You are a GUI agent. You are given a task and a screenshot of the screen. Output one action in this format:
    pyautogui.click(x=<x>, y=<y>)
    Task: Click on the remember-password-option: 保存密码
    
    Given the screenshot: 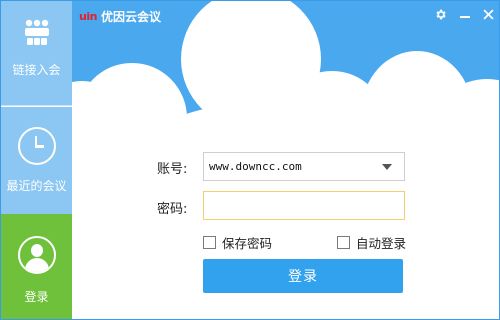 What is the action you would take?
    pyautogui.click(x=237, y=242)
    